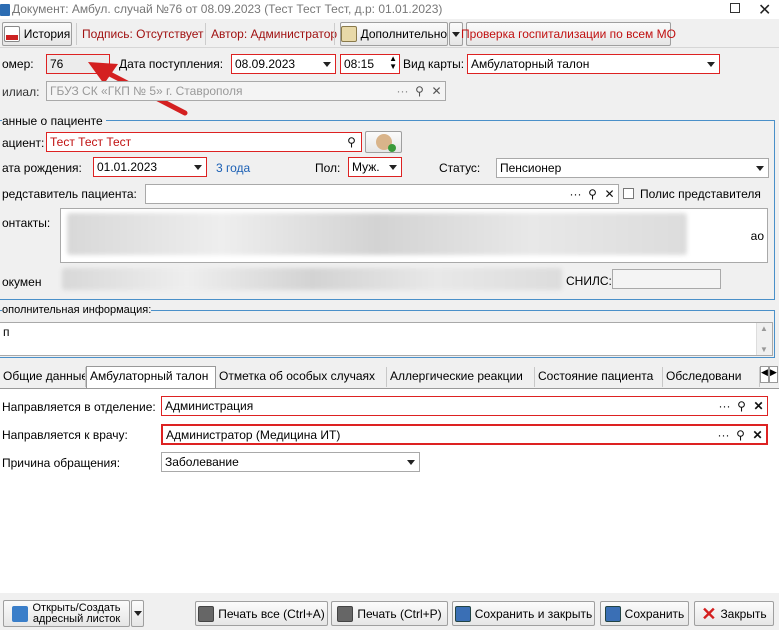 Image resolution: width=779 pixels, height=630 pixels. Describe the element at coordinates (204, 142) in the screenshot. I see `patient-field: Тест Тест Тест ⚲` at that location.